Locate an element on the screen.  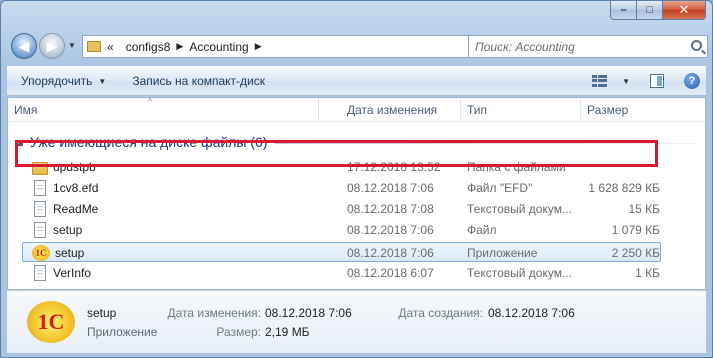
details-modified-value: 08.12.2018 7:06 is located at coordinates (308, 313).